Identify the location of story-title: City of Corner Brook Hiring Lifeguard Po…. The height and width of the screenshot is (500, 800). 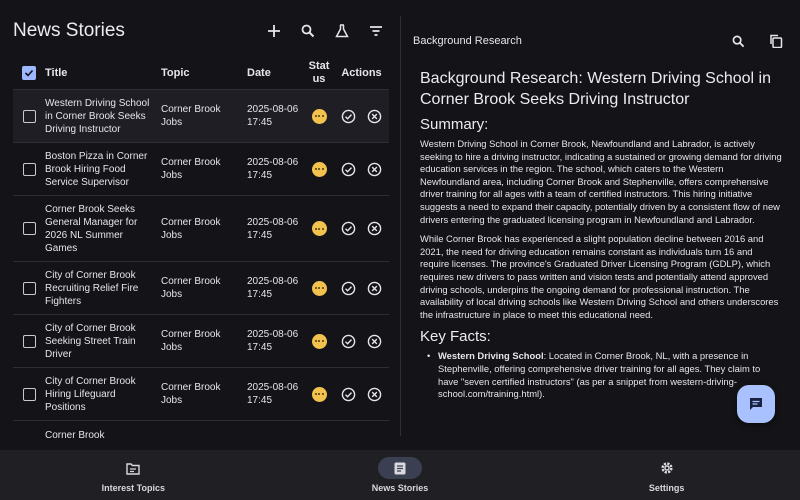
(90, 394).